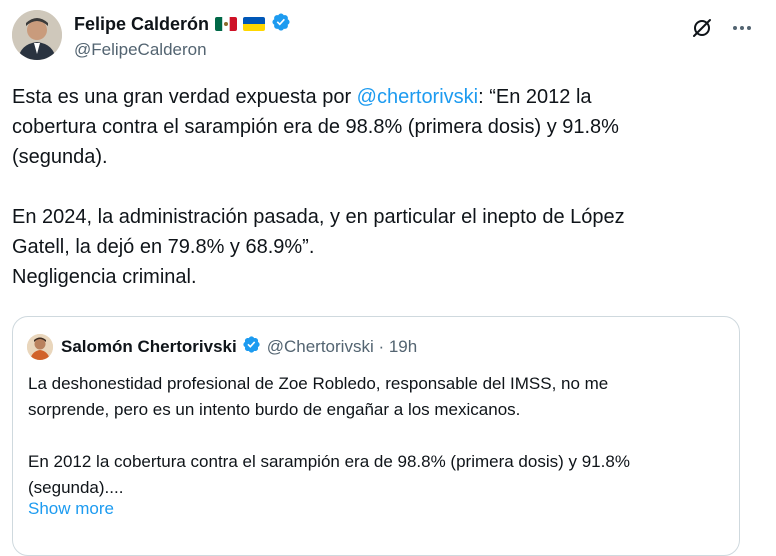  I want to click on quoted-author-avatar, so click(40, 347).